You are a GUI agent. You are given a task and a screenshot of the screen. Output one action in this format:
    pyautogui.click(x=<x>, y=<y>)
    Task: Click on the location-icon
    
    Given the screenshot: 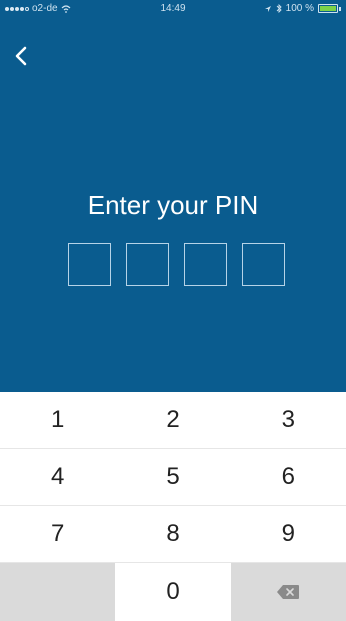 What is the action you would take?
    pyautogui.click(x=267, y=8)
    